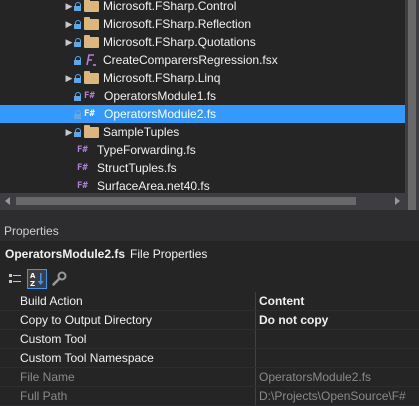  What do you see at coordinates (31, 231) in the screenshot?
I see `properties-title: Properties` at bounding box center [31, 231].